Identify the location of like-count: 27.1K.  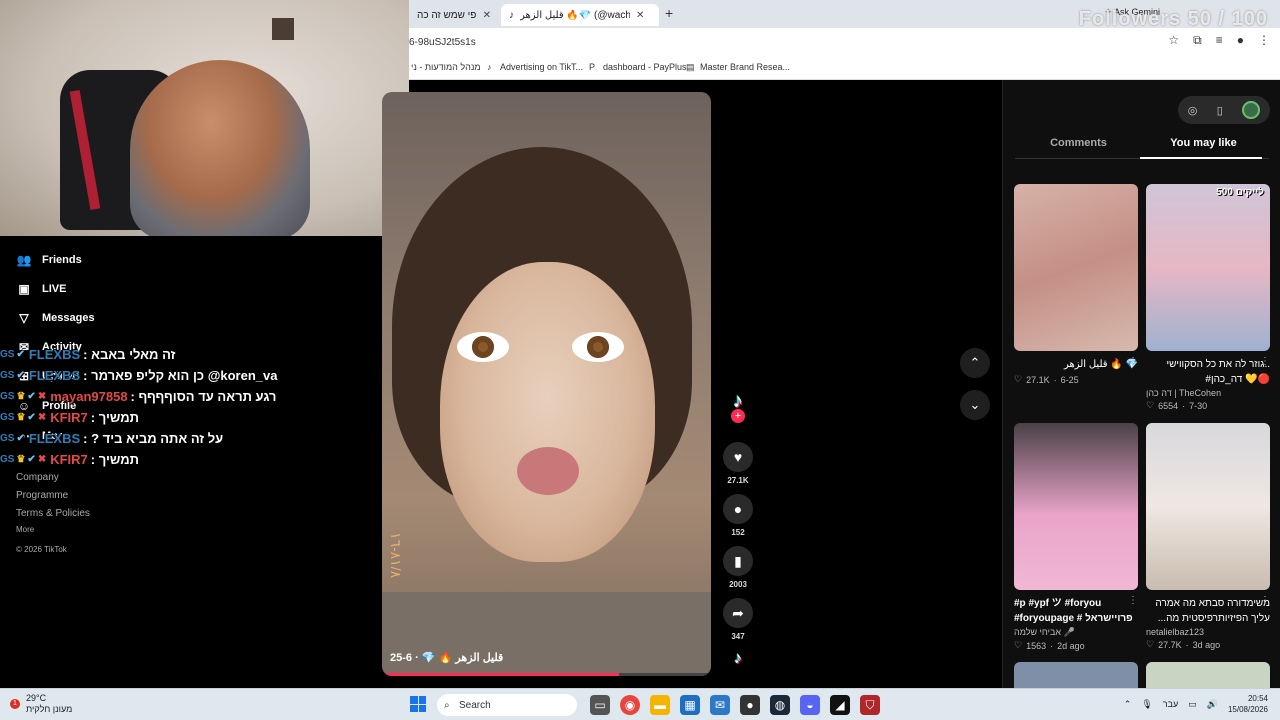
(738, 480).